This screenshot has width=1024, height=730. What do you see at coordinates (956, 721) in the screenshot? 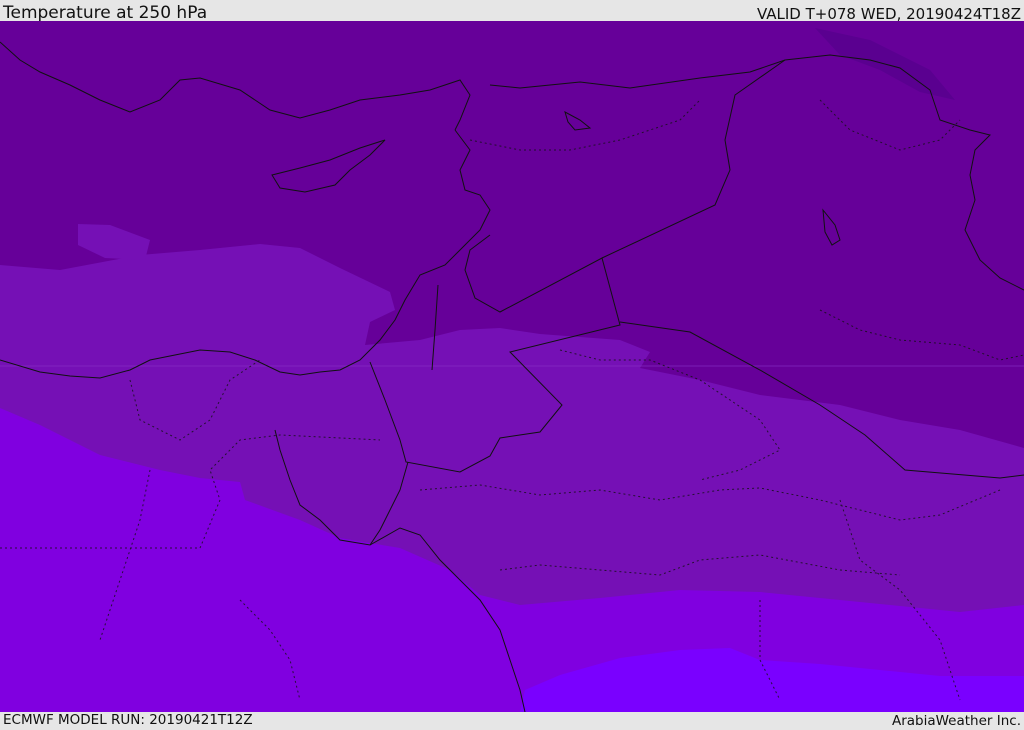
I see `credit-label: ArabiaWeather Inc.` at bounding box center [956, 721].